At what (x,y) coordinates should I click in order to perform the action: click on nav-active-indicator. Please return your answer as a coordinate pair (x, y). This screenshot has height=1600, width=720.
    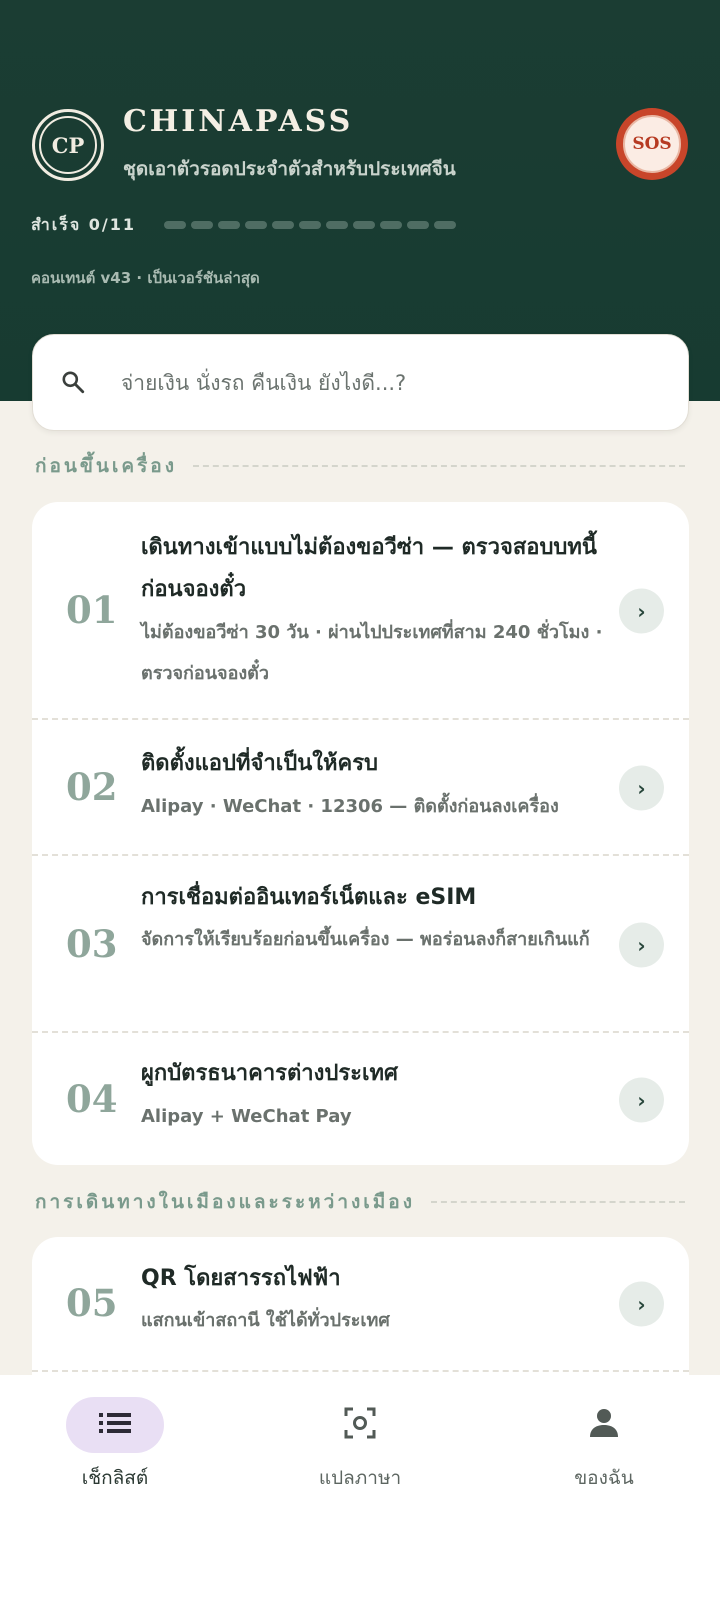
    Looking at the image, I should click on (115, 1425).